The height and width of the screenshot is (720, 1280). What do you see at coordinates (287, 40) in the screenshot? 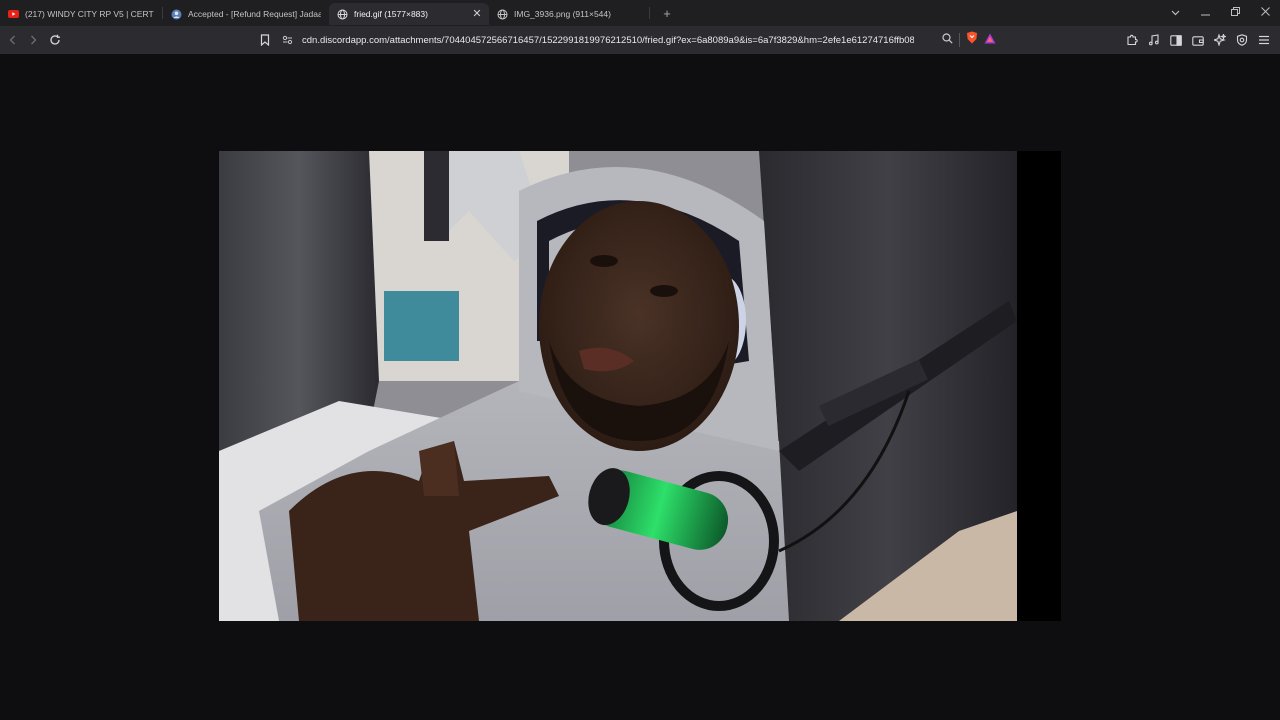
I see `site-info-icon` at bounding box center [287, 40].